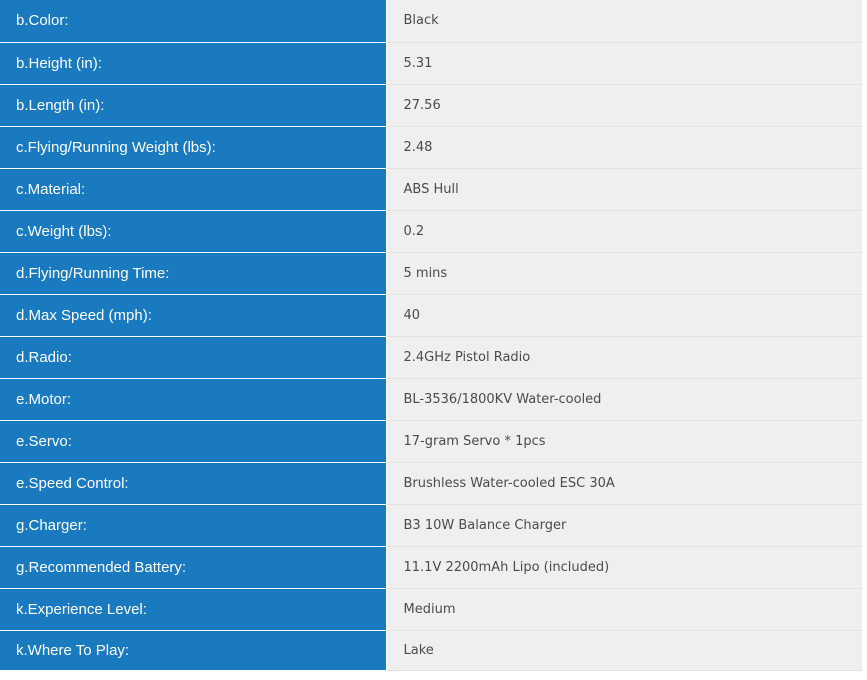  What do you see at coordinates (193, 231) in the screenshot?
I see `spec-label: c.Weight (lbs):` at bounding box center [193, 231].